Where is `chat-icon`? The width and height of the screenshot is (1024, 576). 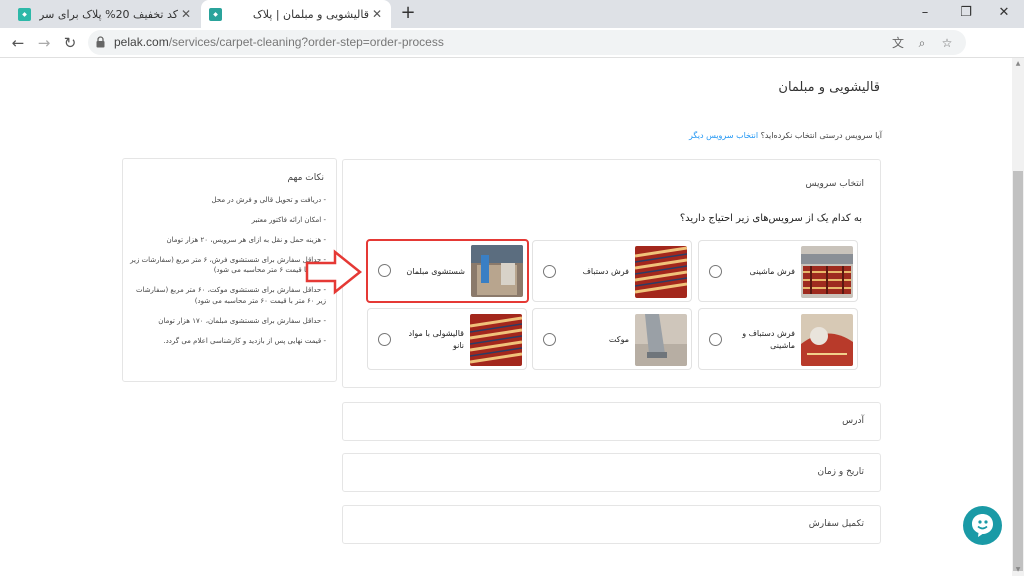
chat-icon is located at coordinates (982, 525).